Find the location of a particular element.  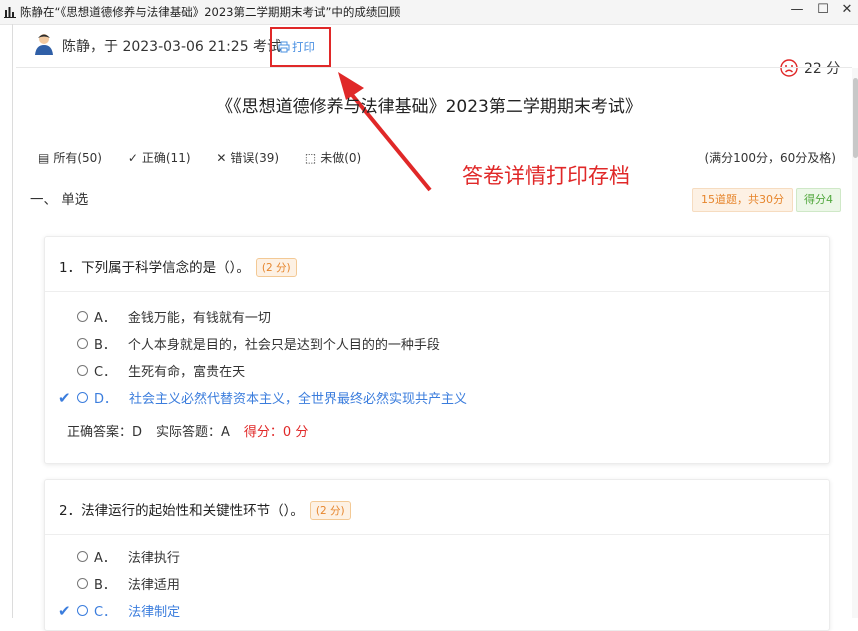

filter-all: ▤ 所有(50) is located at coordinates (70, 157).